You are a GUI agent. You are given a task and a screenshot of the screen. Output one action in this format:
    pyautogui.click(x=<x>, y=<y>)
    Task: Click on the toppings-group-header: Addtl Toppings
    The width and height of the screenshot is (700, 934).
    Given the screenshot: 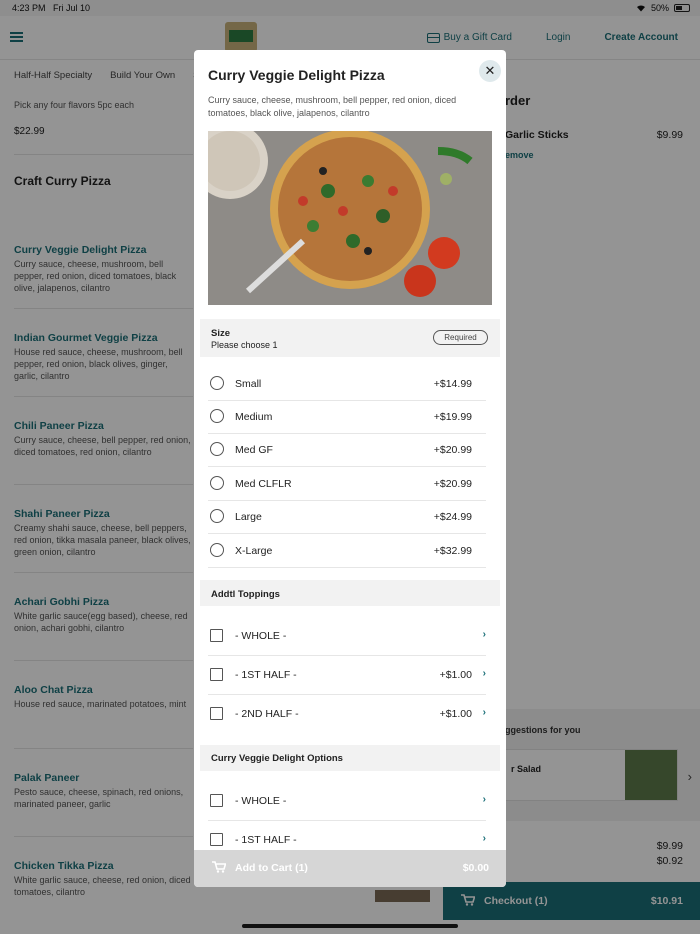 What is the action you would take?
    pyautogui.click(x=350, y=593)
    